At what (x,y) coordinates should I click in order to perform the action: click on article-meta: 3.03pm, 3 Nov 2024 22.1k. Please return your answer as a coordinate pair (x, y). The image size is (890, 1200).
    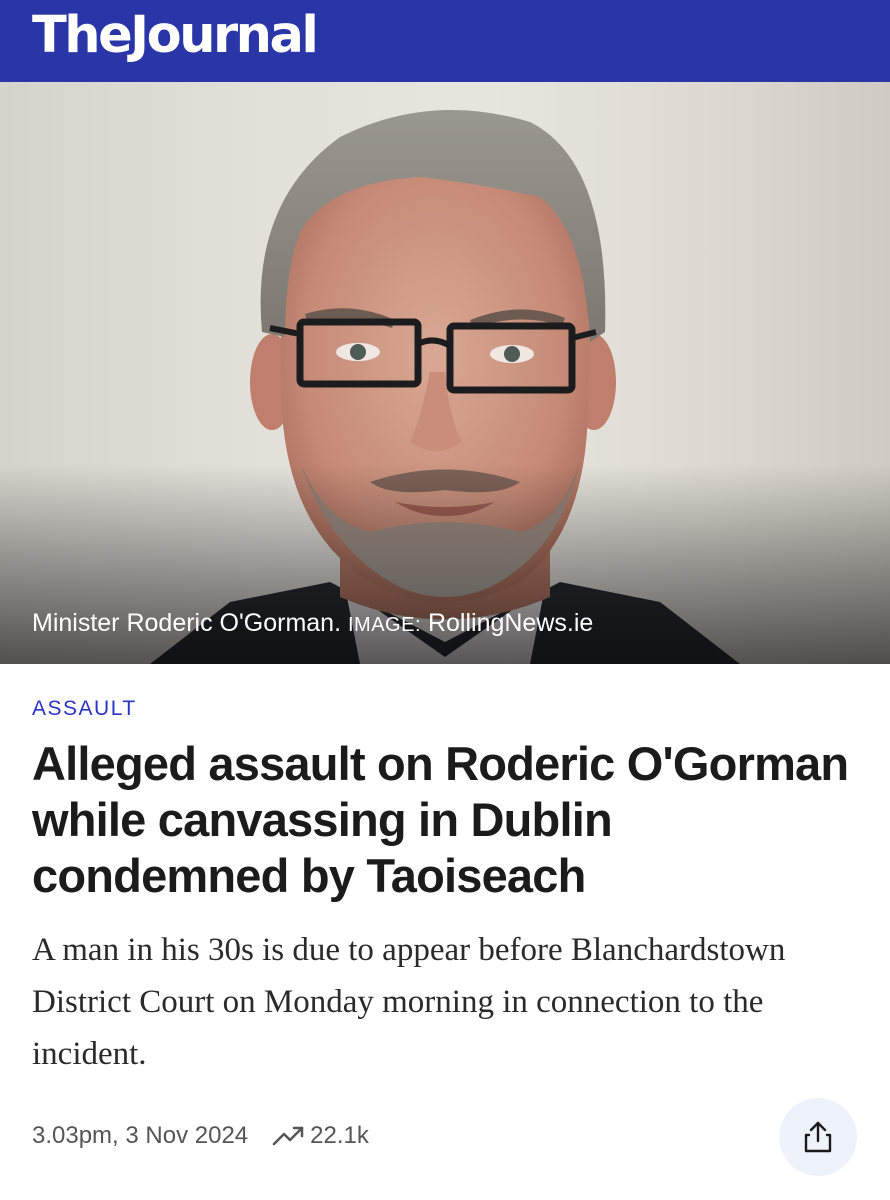
    Looking at the image, I should click on (200, 1136).